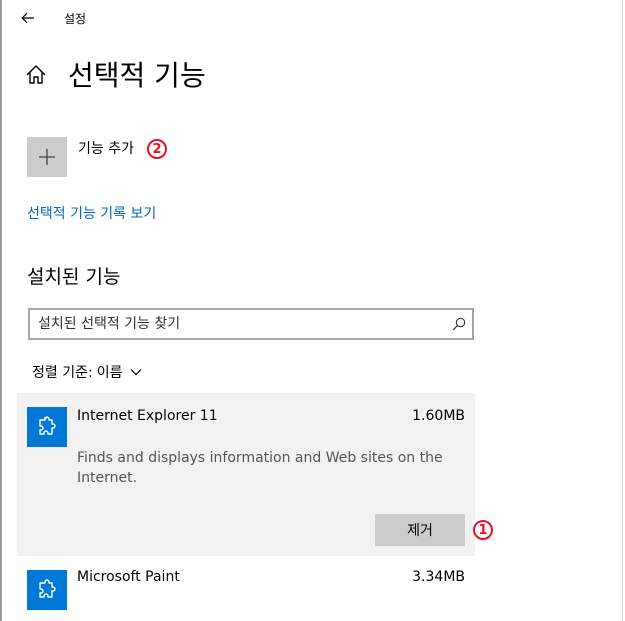 This screenshot has width=625, height=621. I want to click on plus-icon, so click(47, 157).